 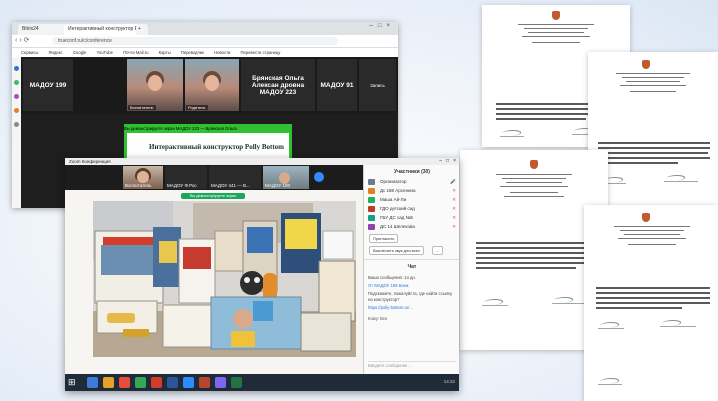 What do you see at coordinates (195, 41) in the screenshot?
I see `url-field: trueconf.ru/c/conference` at bounding box center [195, 41].